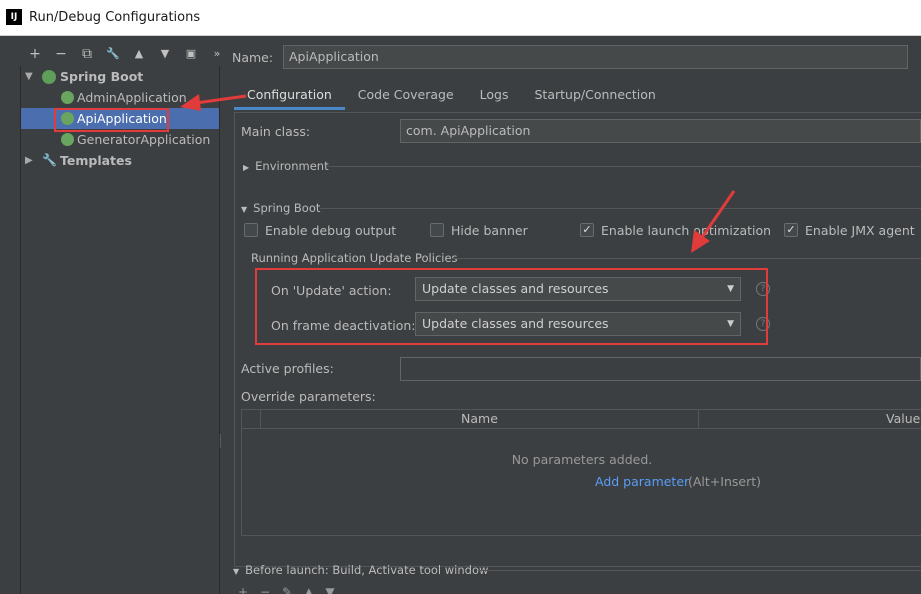 This screenshot has height=594, width=921. What do you see at coordinates (660, 131) in the screenshot?
I see `main-class-input: com. ApiApplication` at bounding box center [660, 131].